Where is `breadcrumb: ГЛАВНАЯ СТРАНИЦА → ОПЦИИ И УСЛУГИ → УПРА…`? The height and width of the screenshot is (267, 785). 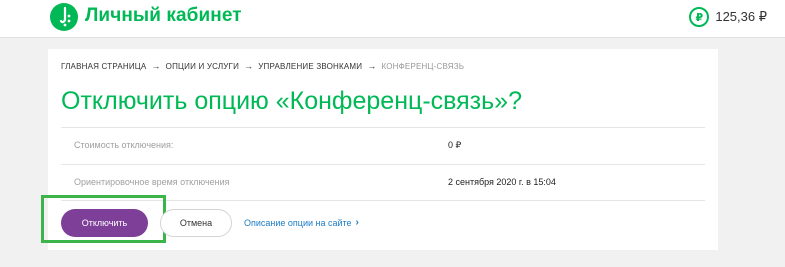 breadcrumb: ГЛАВНАЯ СТРАНИЦА → ОПЦИИ И УСЛУГИ → УПРА… is located at coordinates (262, 66).